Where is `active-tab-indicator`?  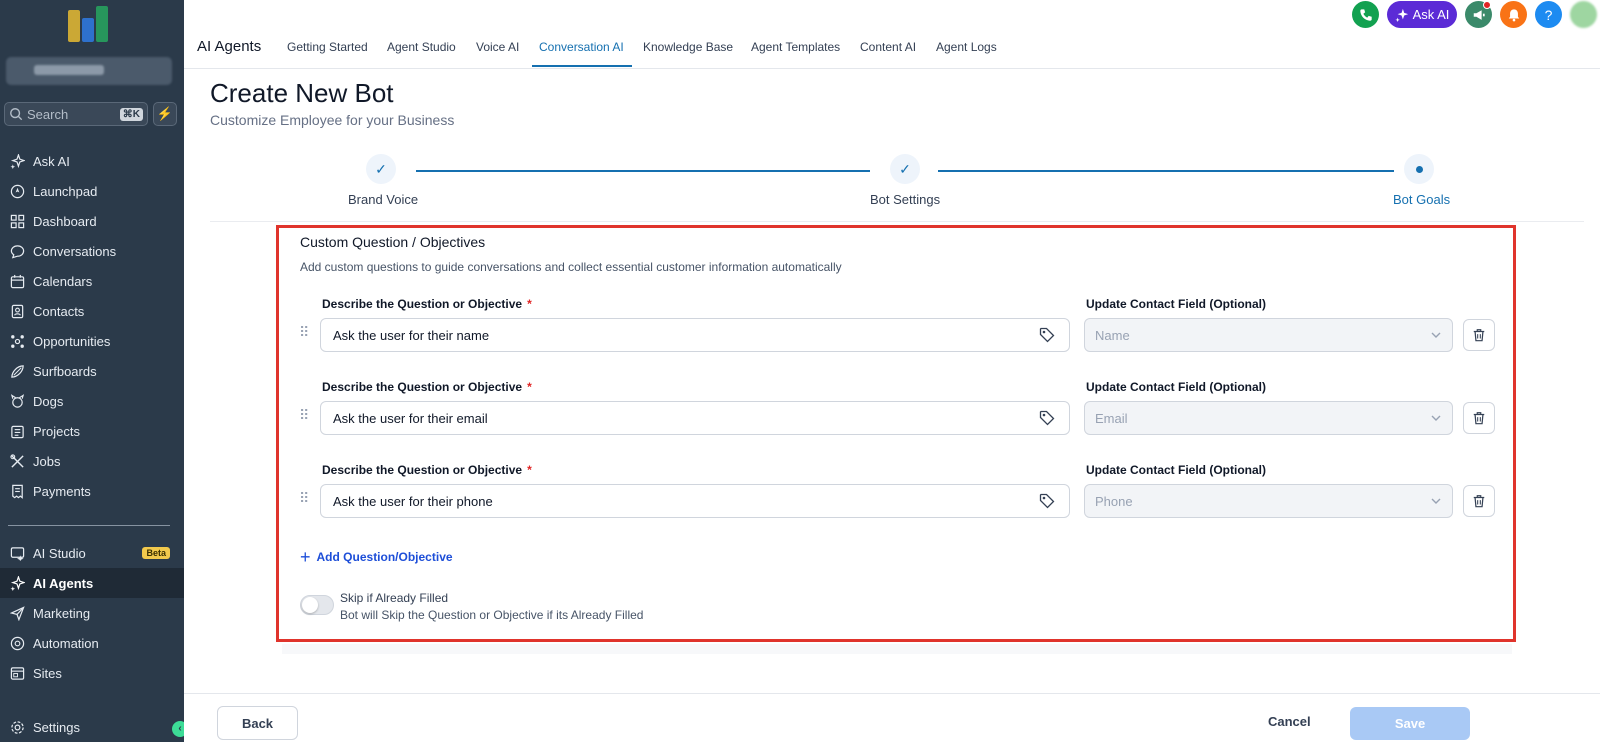
active-tab-indicator is located at coordinates (582, 66).